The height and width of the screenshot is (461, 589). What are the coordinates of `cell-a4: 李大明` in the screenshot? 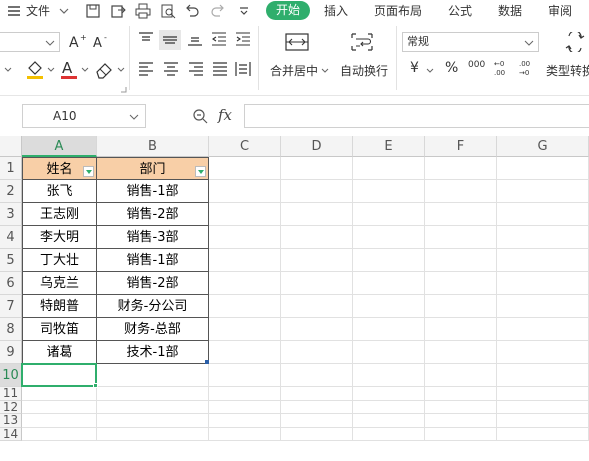 It's located at (59, 237).